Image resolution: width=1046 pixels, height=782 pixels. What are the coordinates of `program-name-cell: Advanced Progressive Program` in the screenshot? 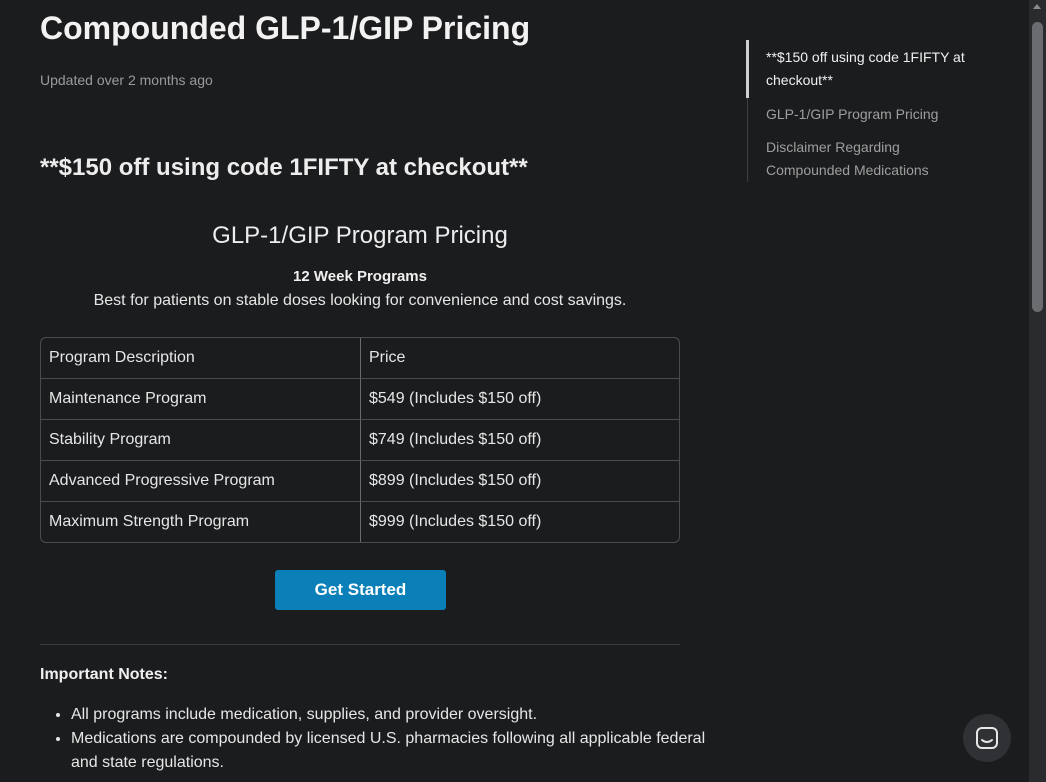 It's located at (201, 481).